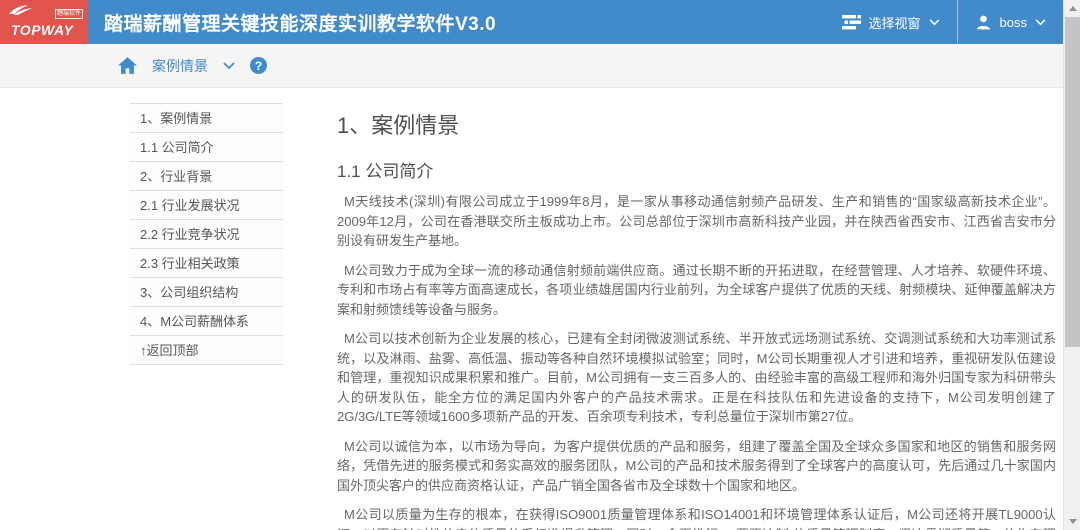  I want to click on user-menu: boss, so click(1010, 22).